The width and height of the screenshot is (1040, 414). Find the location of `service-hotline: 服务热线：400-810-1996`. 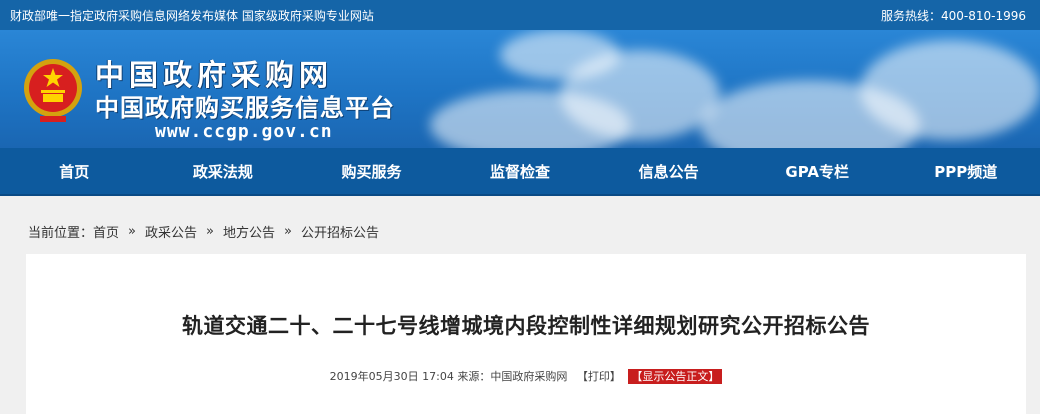

service-hotline: 服务热线：400-810-1996 is located at coordinates (953, 15).